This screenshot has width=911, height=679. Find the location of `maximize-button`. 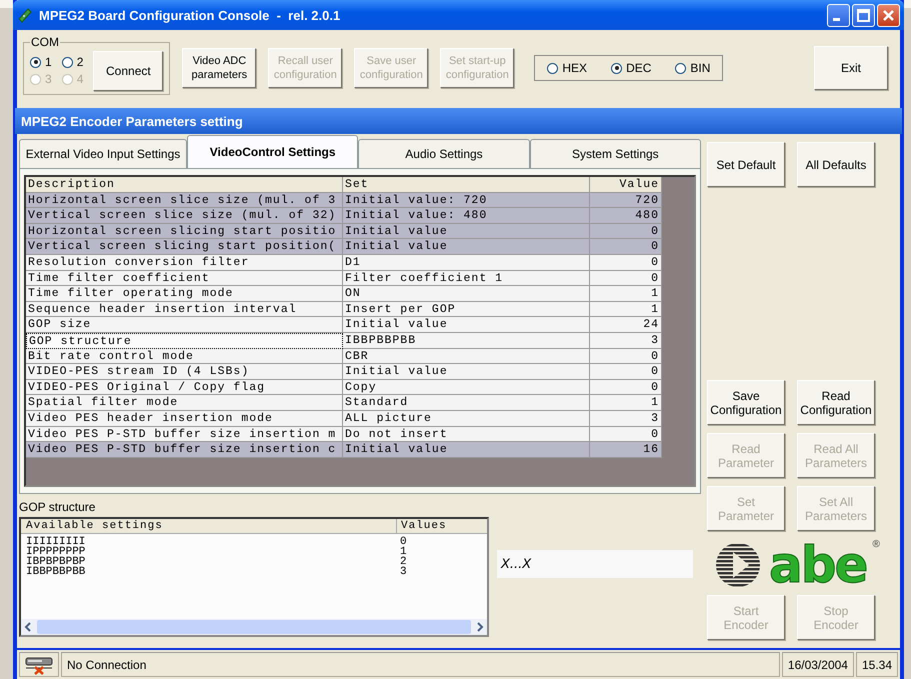

maximize-button is located at coordinates (863, 15).